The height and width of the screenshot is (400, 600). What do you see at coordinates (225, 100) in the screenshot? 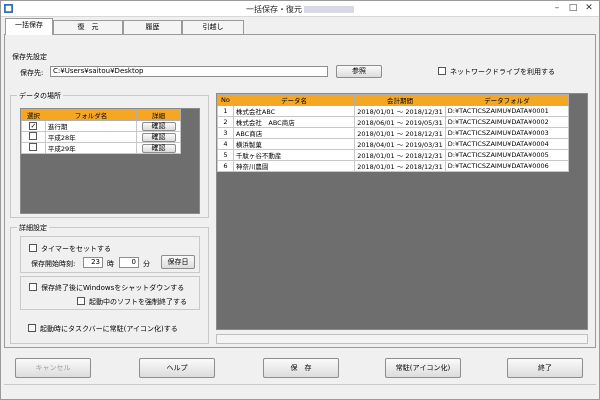
I see `col-no: No` at bounding box center [225, 100].